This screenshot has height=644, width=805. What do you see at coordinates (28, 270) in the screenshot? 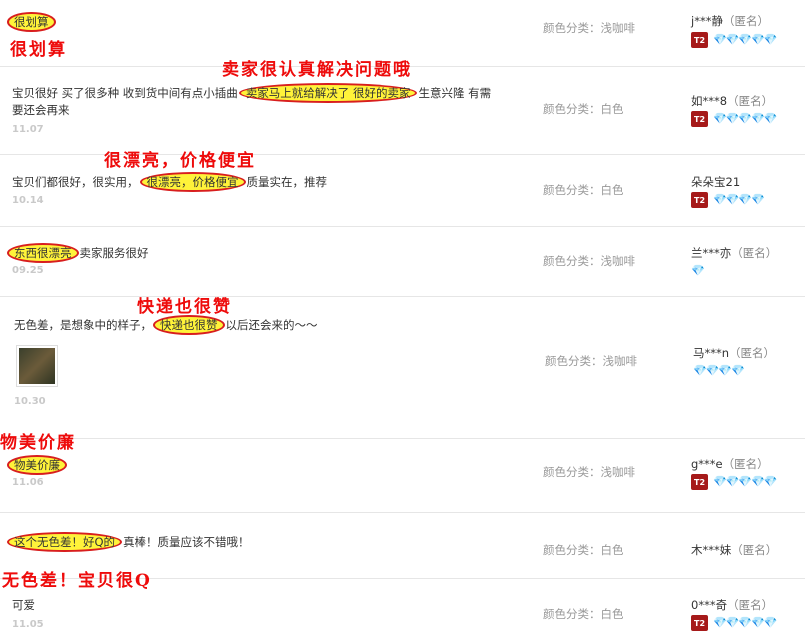
I see `review-date: 09.25` at bounding box center [28, 270].